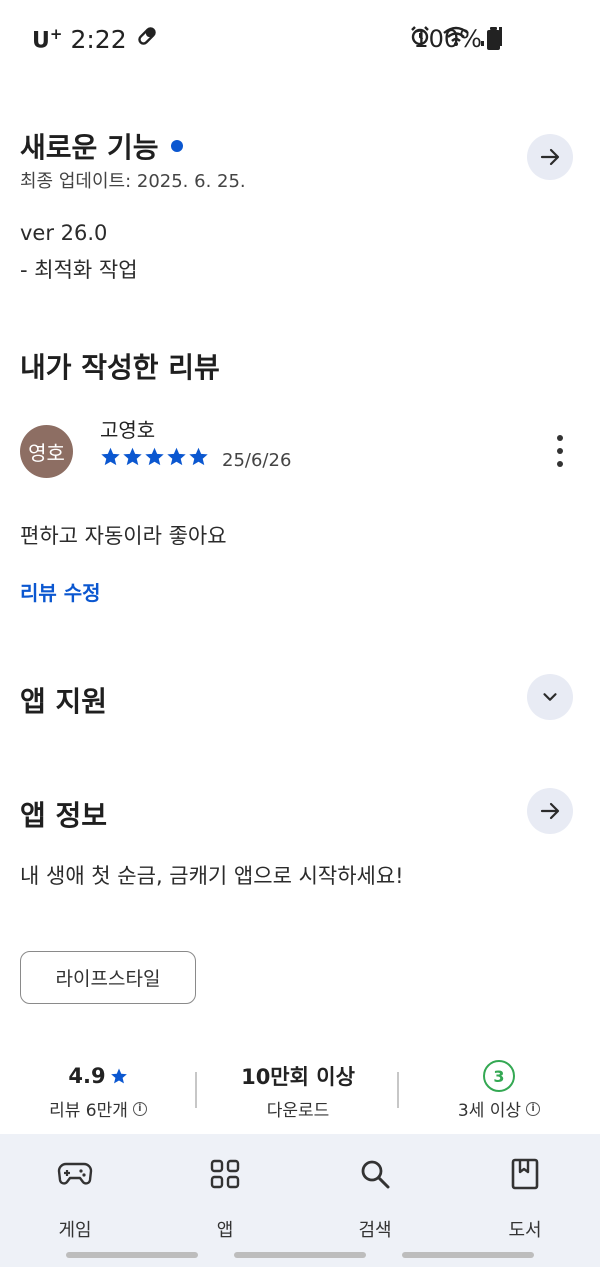 Image resolution: width=600 pixels, height=1267 pixels. What do you see at coordinates (89, 147) in the screenshot?
I see `whats-new-title: 새로운 기능` at bounding box center [89, 147].